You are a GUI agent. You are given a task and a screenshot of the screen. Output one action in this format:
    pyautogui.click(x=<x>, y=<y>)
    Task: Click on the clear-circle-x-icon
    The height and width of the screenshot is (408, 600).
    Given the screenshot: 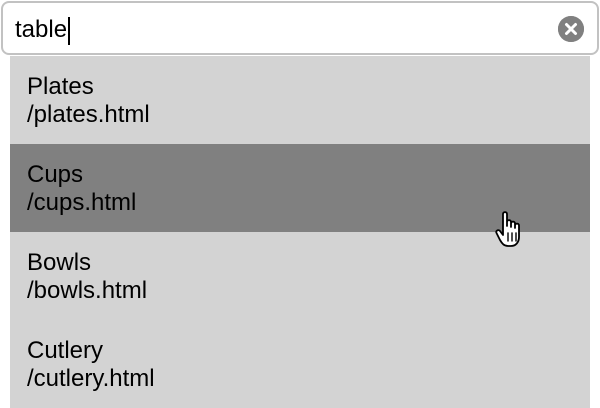 What is the action you would take?
    pyautogui.click(x=571, y=29)
    